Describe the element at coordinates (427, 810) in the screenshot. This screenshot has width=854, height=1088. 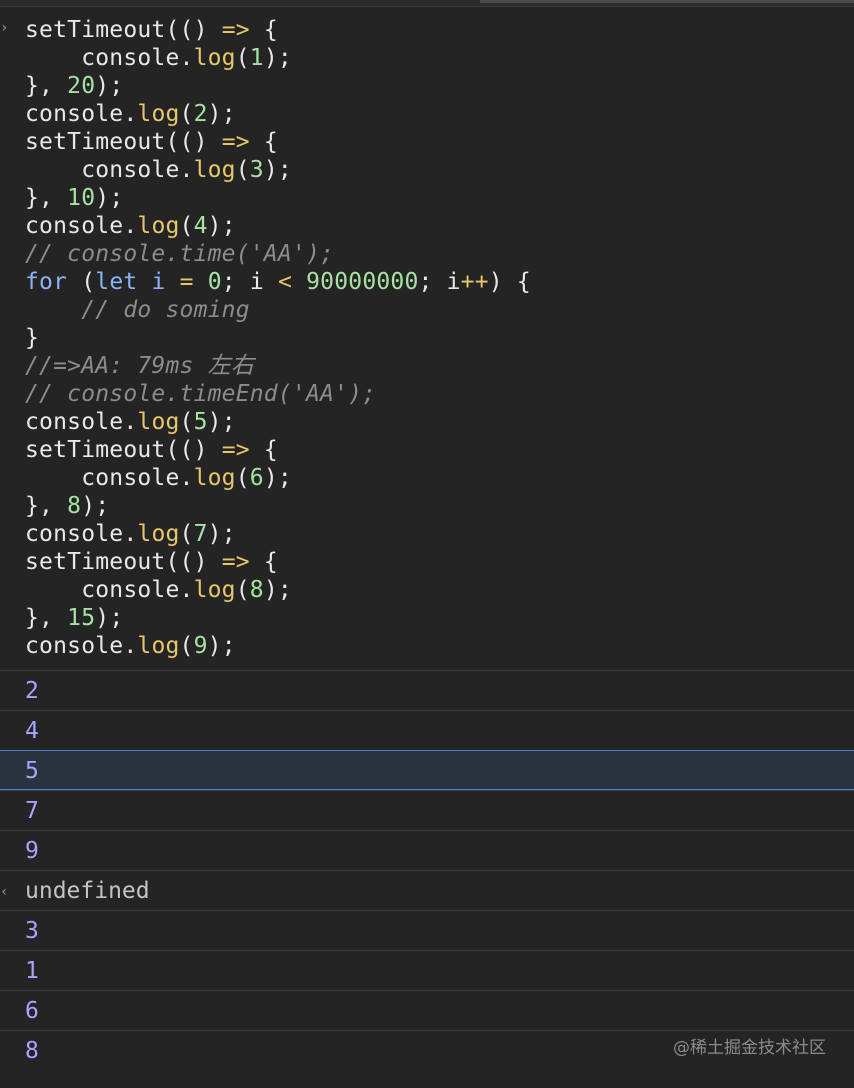
I see `console-log-row: 7` at that location.